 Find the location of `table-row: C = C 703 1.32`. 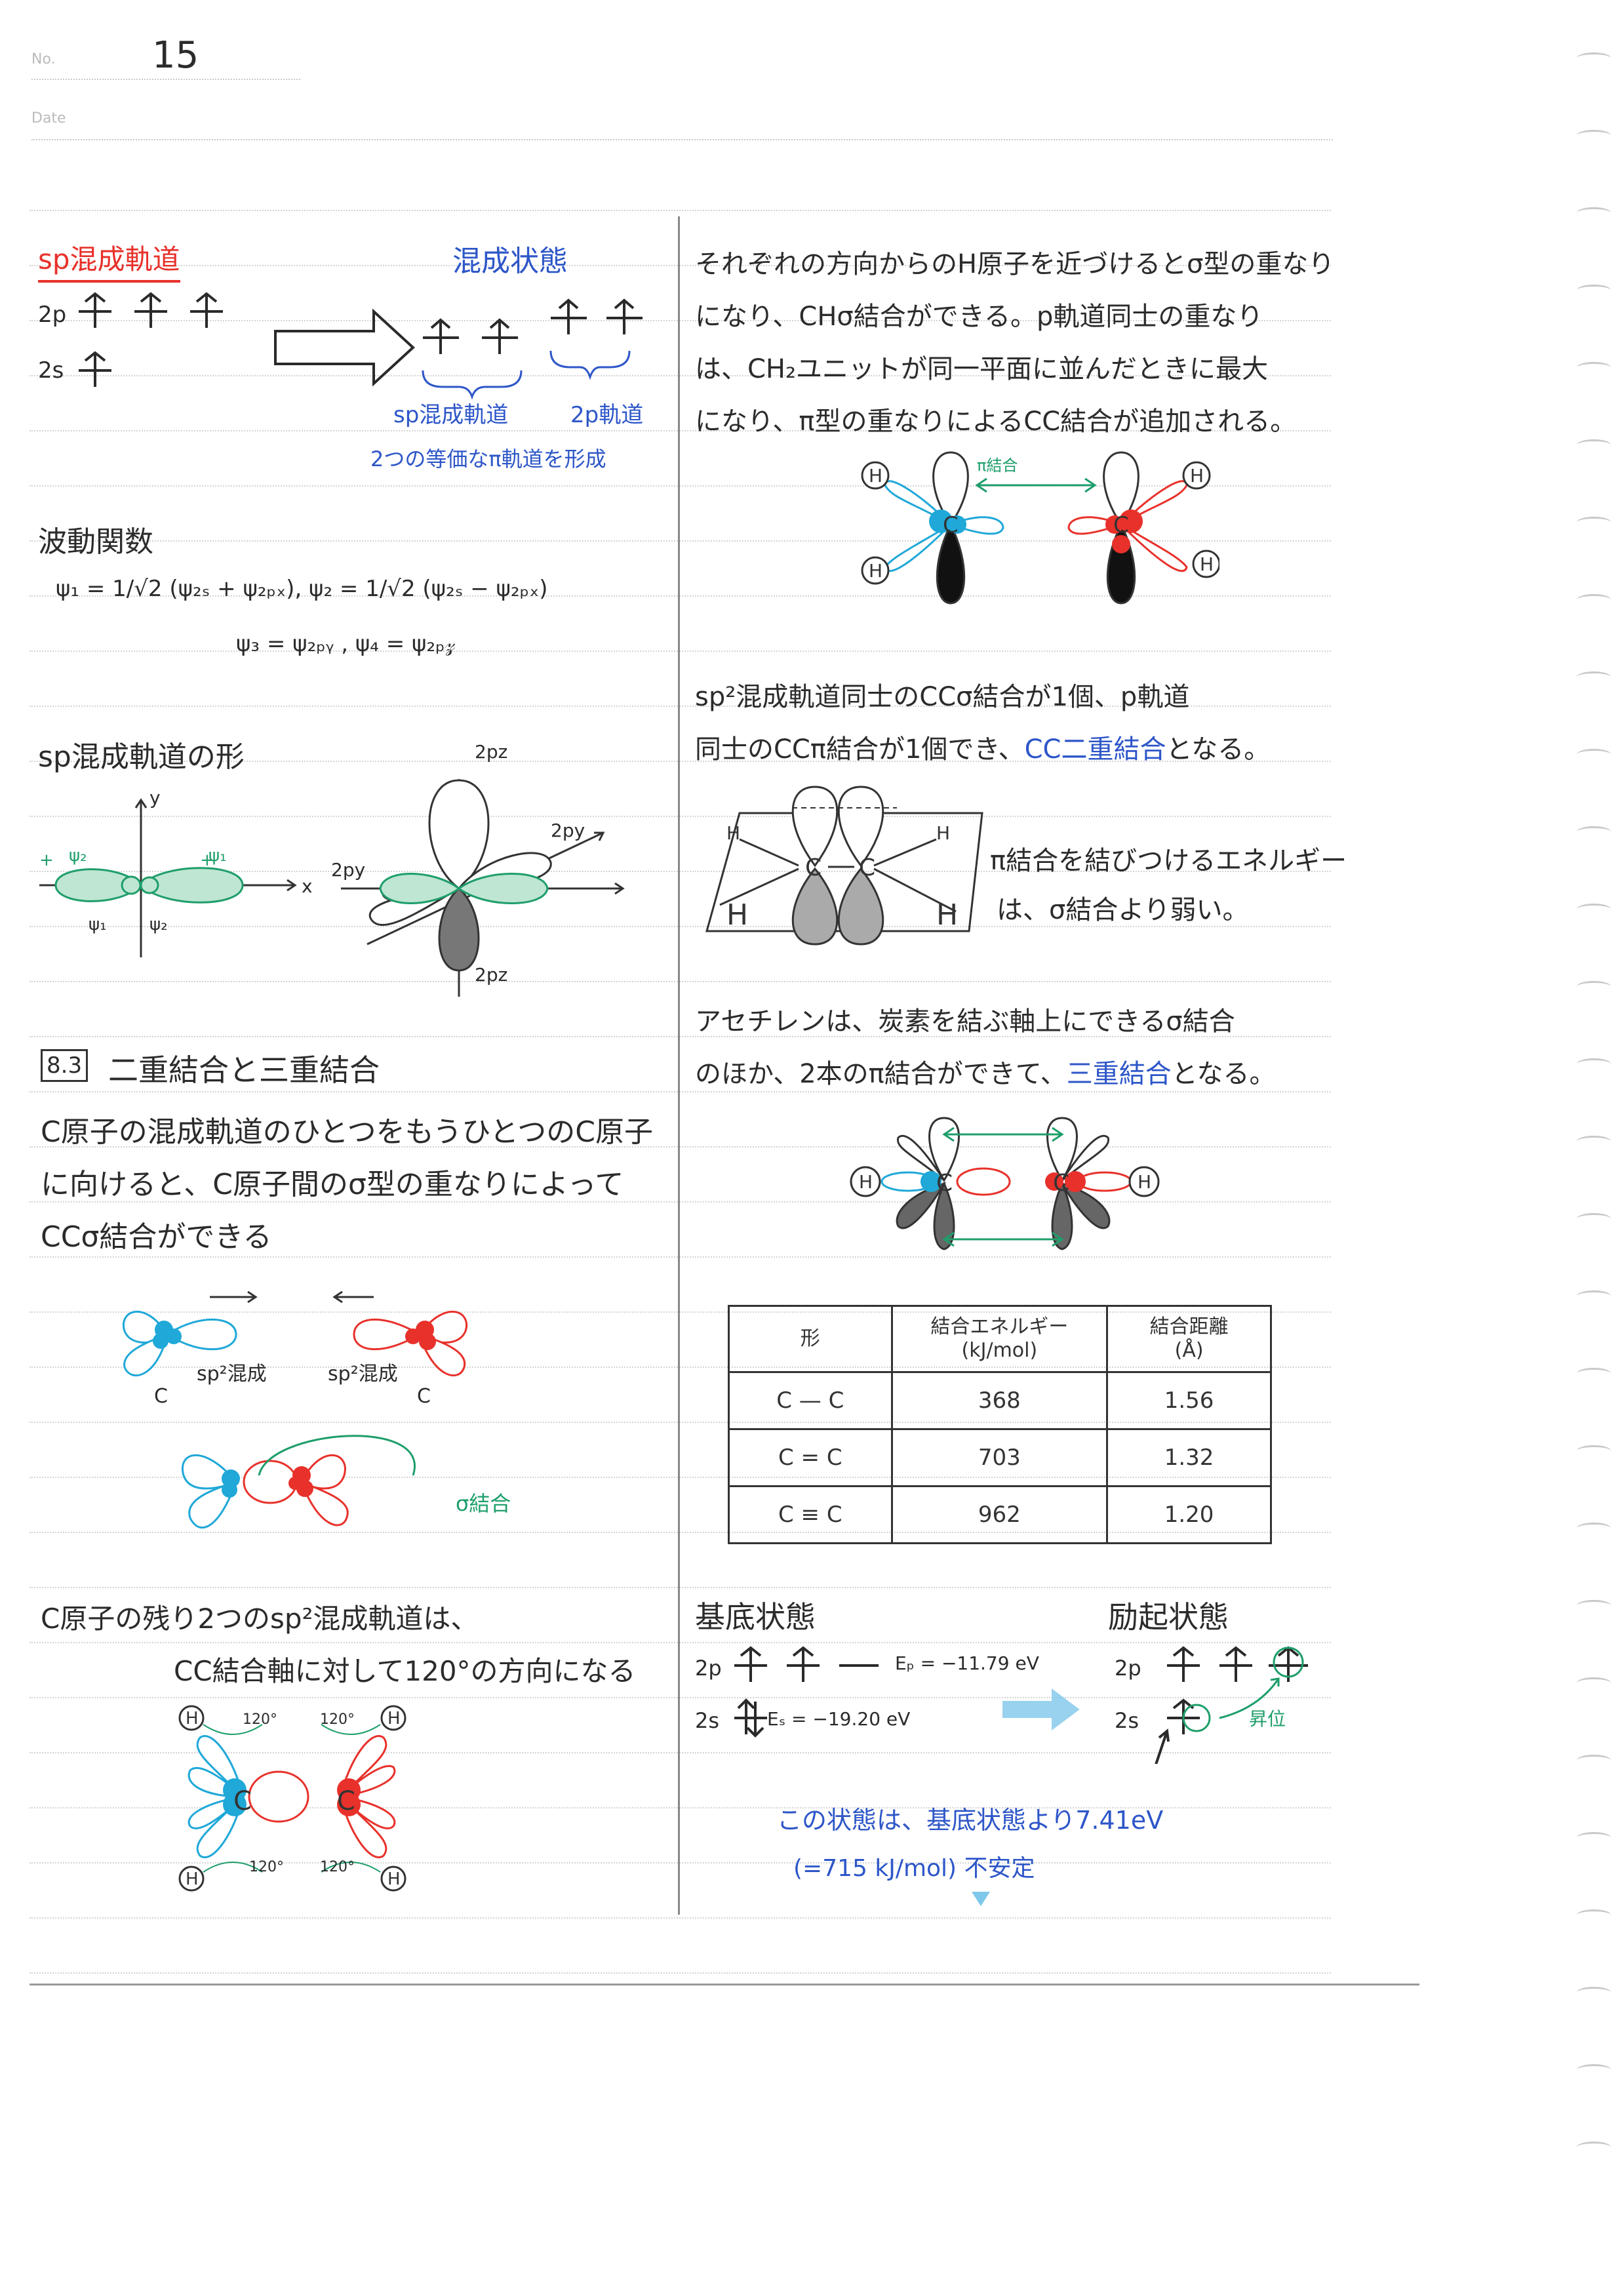

table-row: C = C 703 1.32 is located at coordinates (1000, 1458).